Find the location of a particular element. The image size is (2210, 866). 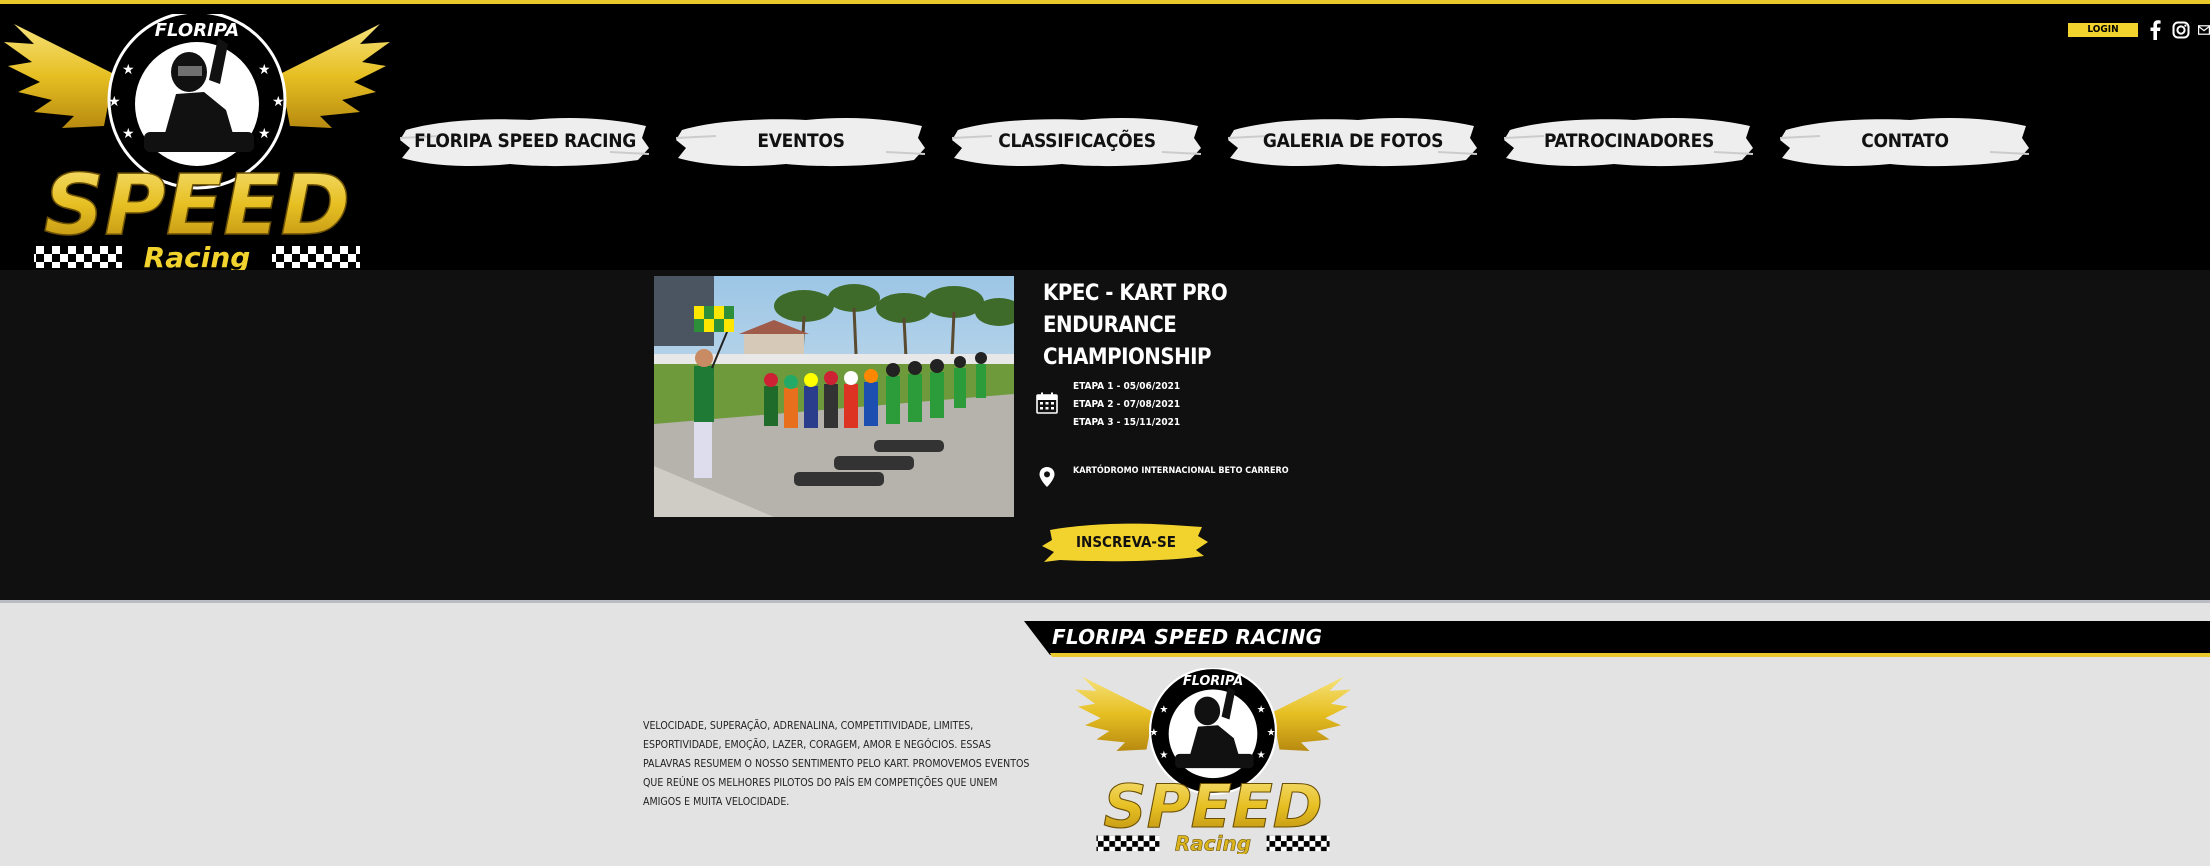

nav-item-contato: CONTATO is located at coordinates (1905, 141).